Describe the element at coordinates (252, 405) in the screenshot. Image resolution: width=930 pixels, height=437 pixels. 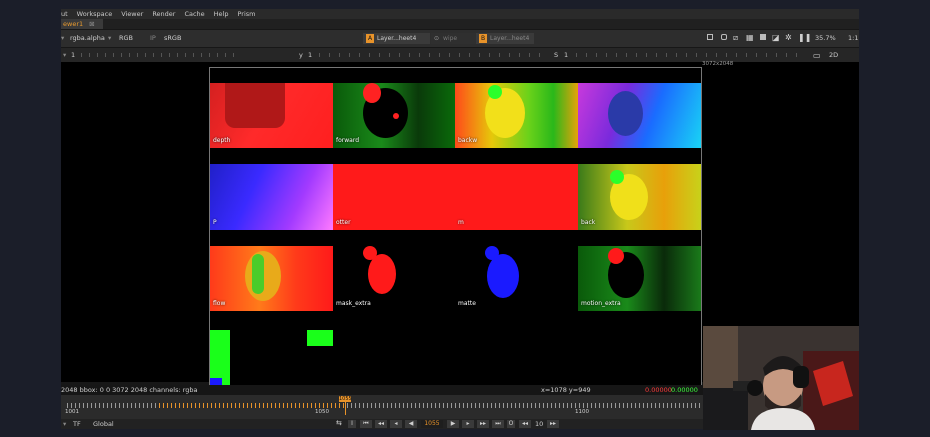
I see `timeline-range` at that location.